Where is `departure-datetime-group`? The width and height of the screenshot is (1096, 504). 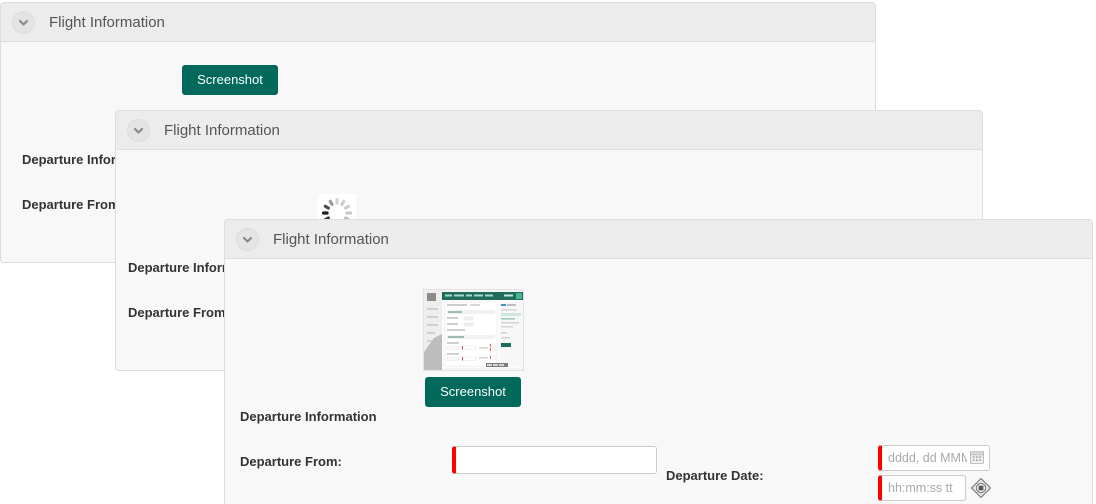 departure-datetime-group is located at coordinates (935, 473).